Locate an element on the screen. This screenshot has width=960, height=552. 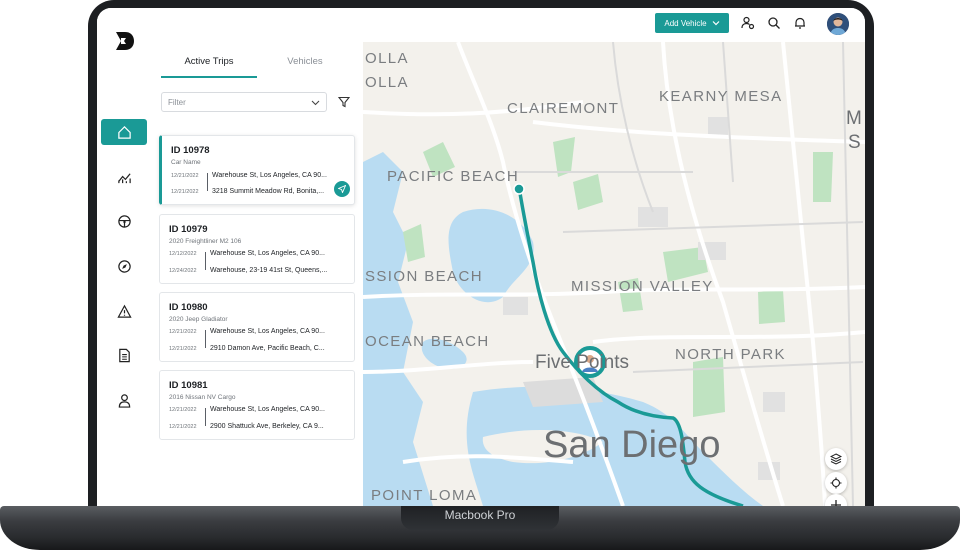
warning-icon is located at coordinates (124, 311).